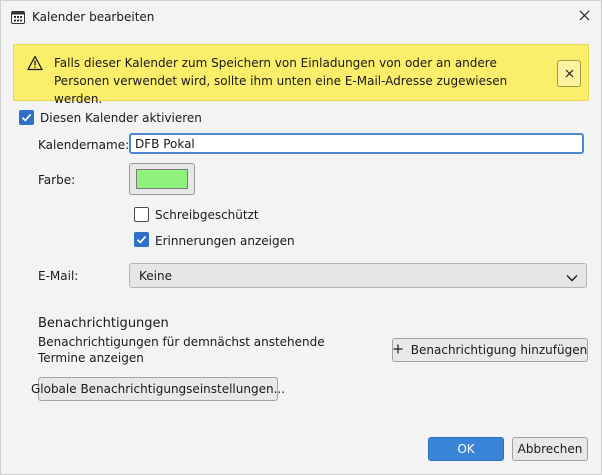 This screenshot has width=602, height=475. Describe the element at coordinates (93, 17) in the screenshot. I see `window-title: Kalender bearbeiten` at that location.